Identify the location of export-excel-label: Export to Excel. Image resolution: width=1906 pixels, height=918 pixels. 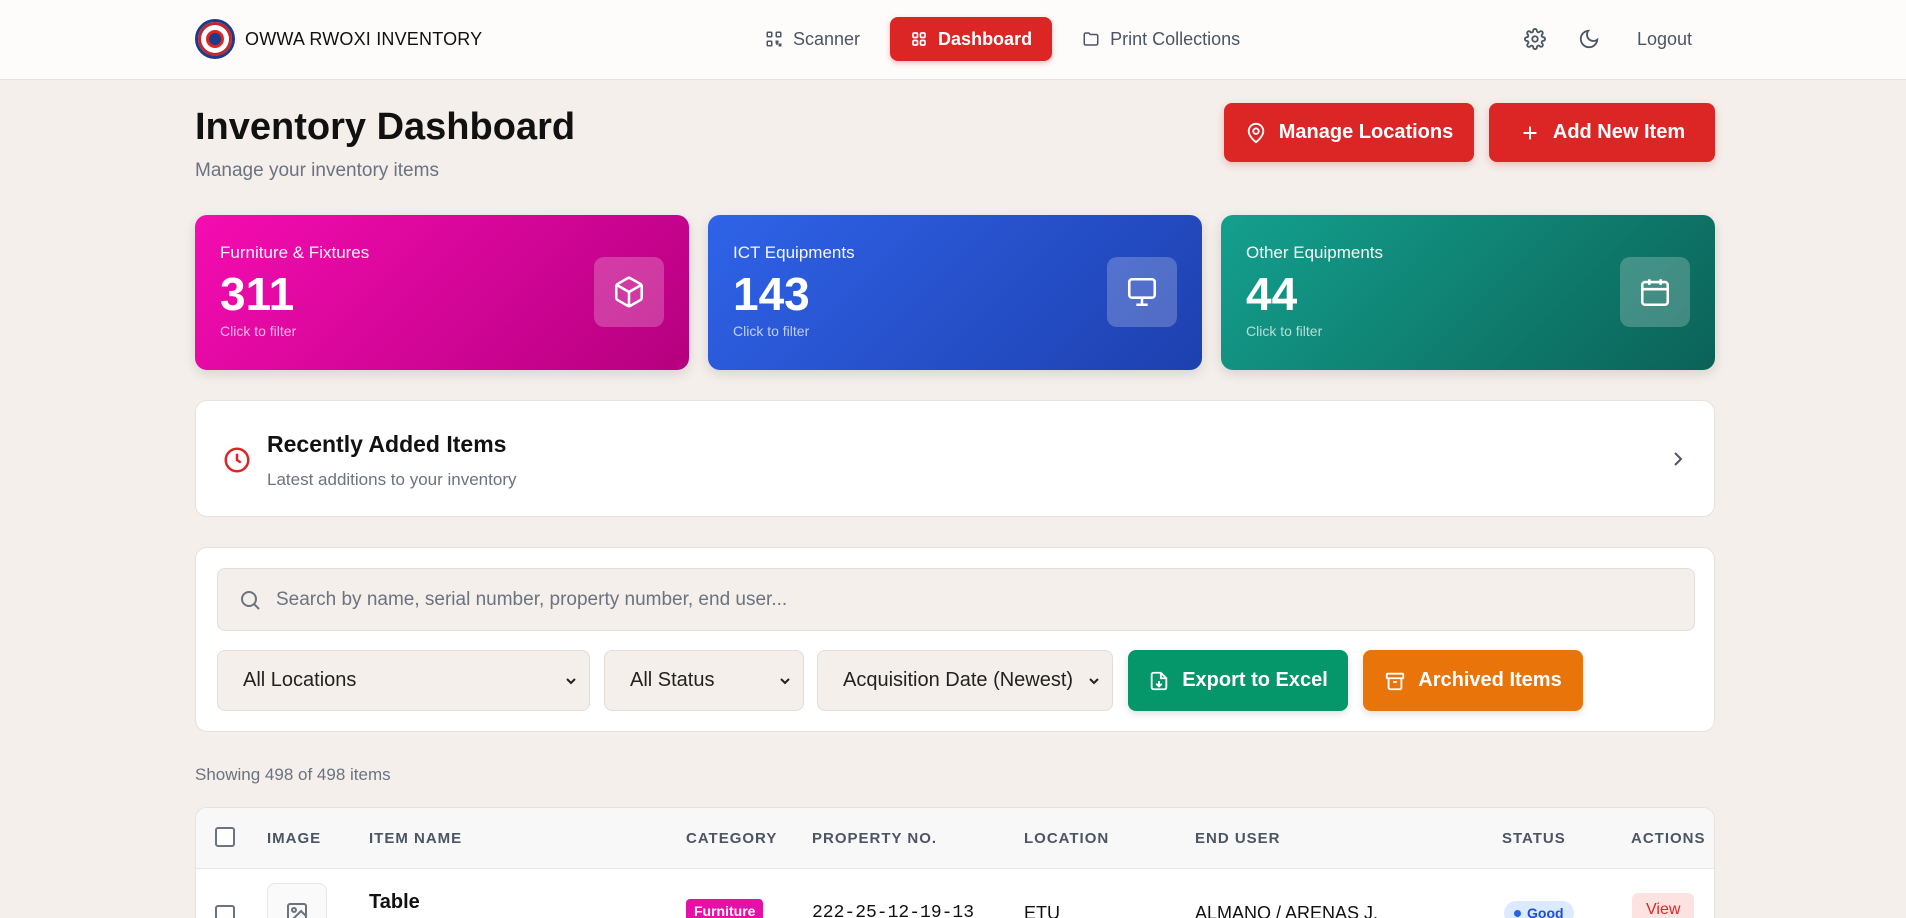
(1255, 680).